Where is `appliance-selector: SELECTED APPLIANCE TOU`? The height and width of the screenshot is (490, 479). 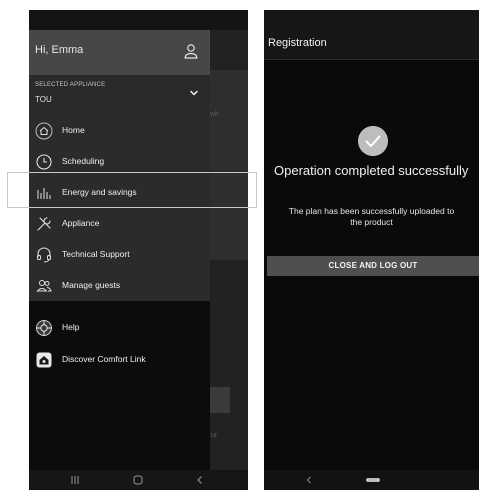
appliance-selector: SELECTED APPLIANCE TOU is located at coordinates (119, 95).